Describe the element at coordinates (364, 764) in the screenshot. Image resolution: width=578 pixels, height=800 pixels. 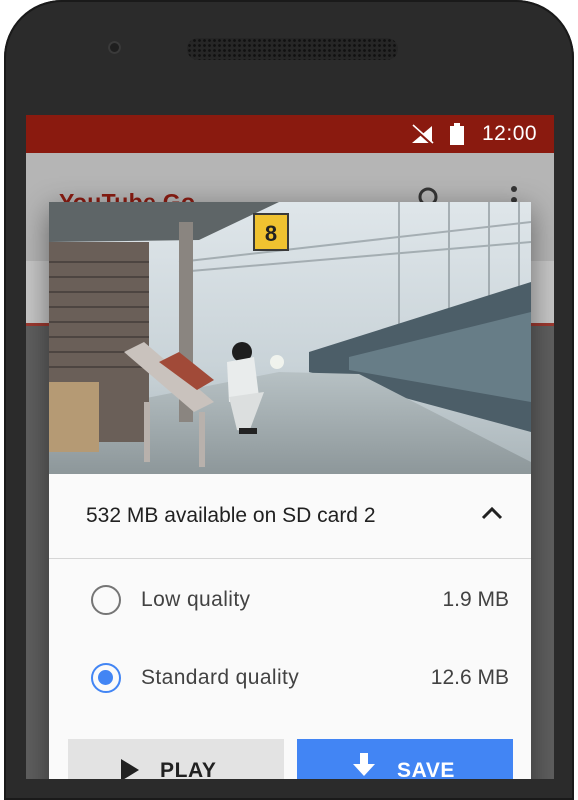
I see `download-icon` at that location.